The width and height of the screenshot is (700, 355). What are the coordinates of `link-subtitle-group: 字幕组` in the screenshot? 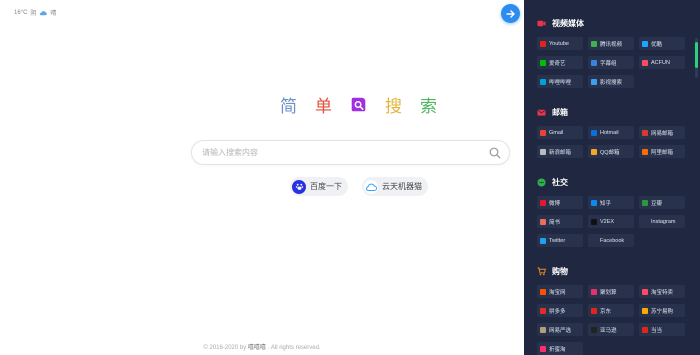 It's located at (611, 62).